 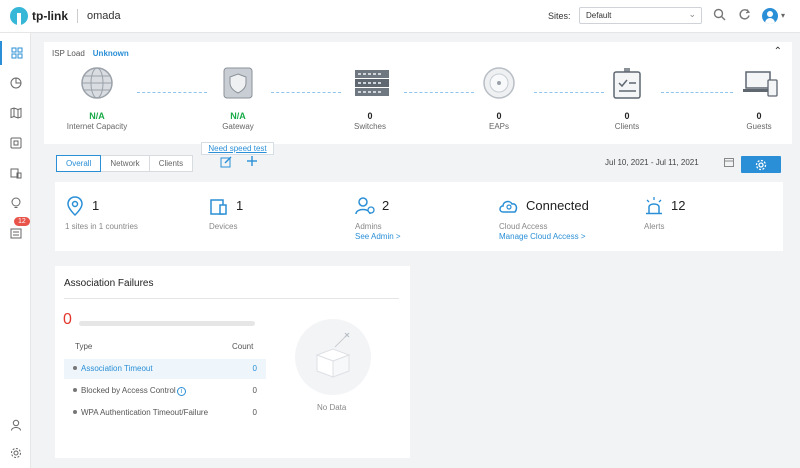 I want to click on add-icon, so click(x=252, y=162).